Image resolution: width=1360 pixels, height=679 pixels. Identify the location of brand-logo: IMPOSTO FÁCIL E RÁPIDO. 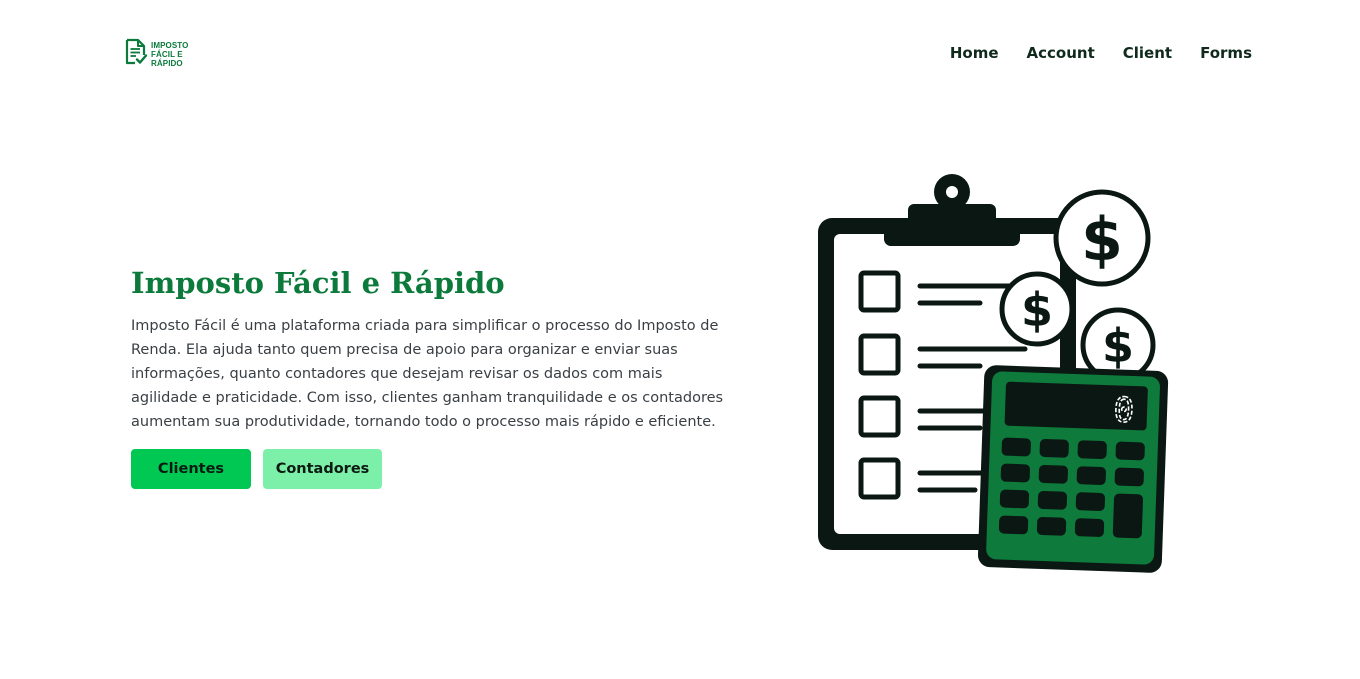
(156, 54).